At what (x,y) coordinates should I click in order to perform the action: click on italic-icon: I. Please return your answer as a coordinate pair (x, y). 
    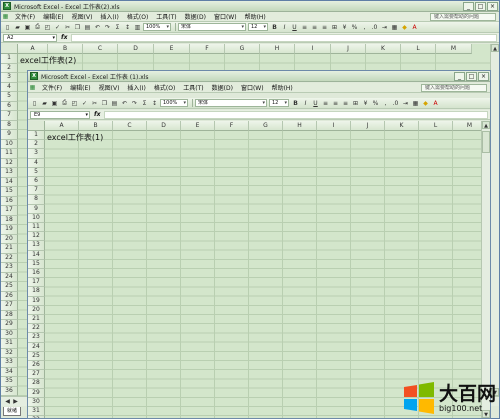
    Looking at the image, I should click on (284, 27).